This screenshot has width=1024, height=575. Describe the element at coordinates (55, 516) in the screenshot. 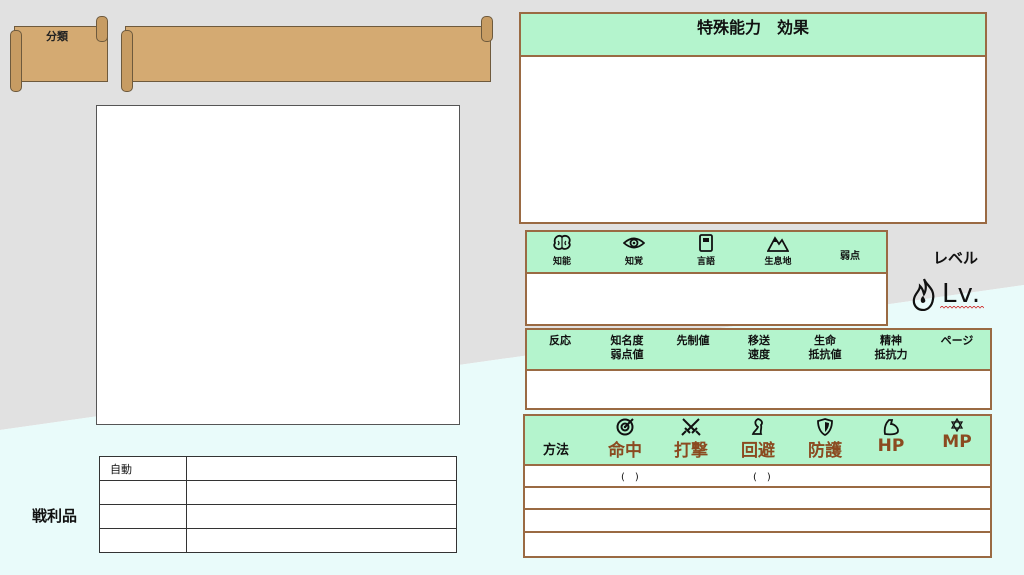

I see `loot-title: 戦利品` at that location.